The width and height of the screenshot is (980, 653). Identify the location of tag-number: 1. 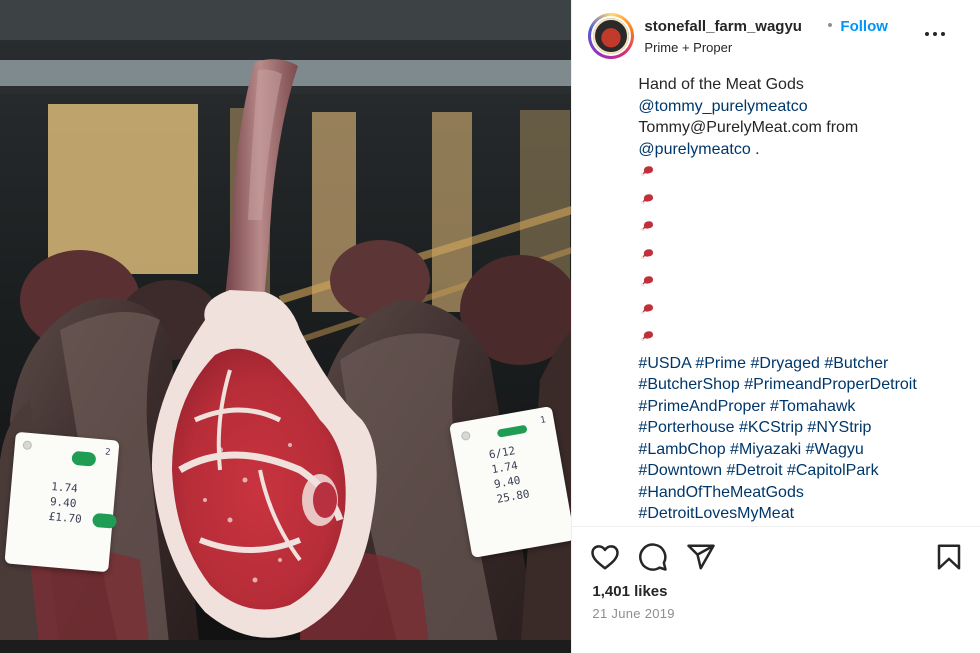
(543, 421).